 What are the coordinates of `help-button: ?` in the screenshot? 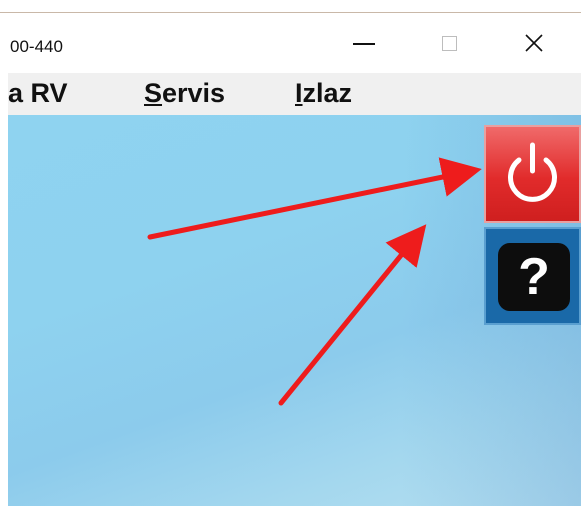 It's located at (532, 276).